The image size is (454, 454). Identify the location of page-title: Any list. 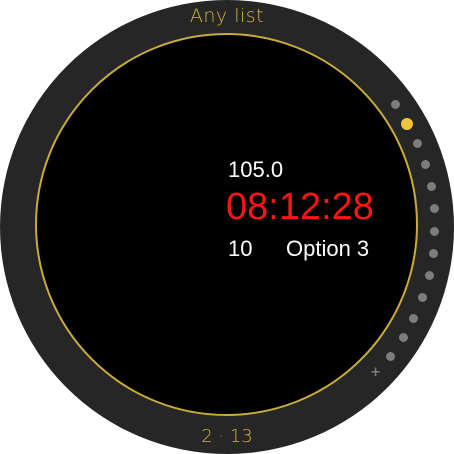
(227, 16).